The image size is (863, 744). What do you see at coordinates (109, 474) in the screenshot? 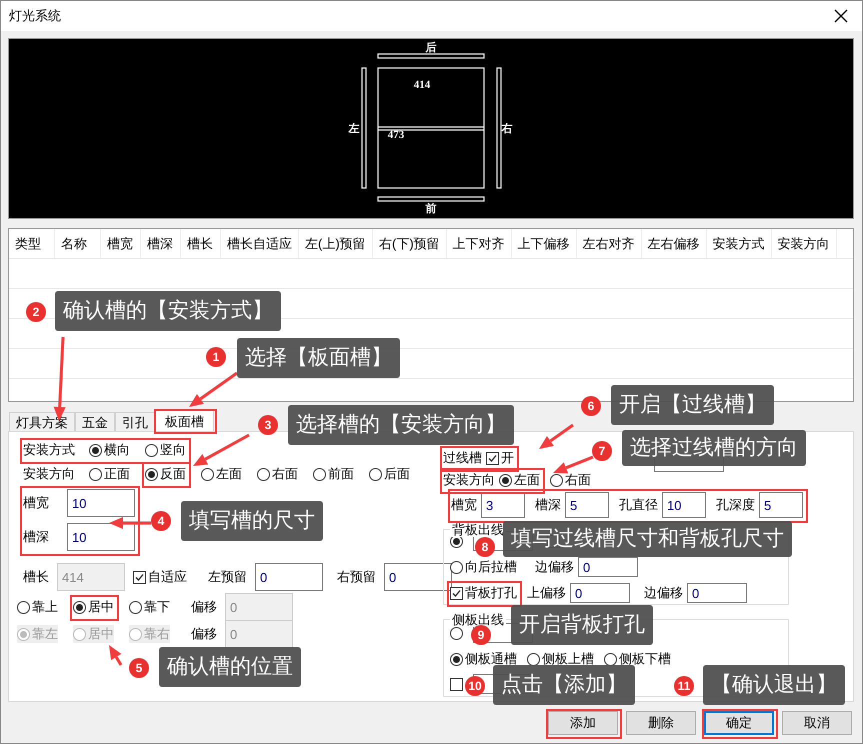
I see `radio-option: 正面` at bounding box center [109, 474].